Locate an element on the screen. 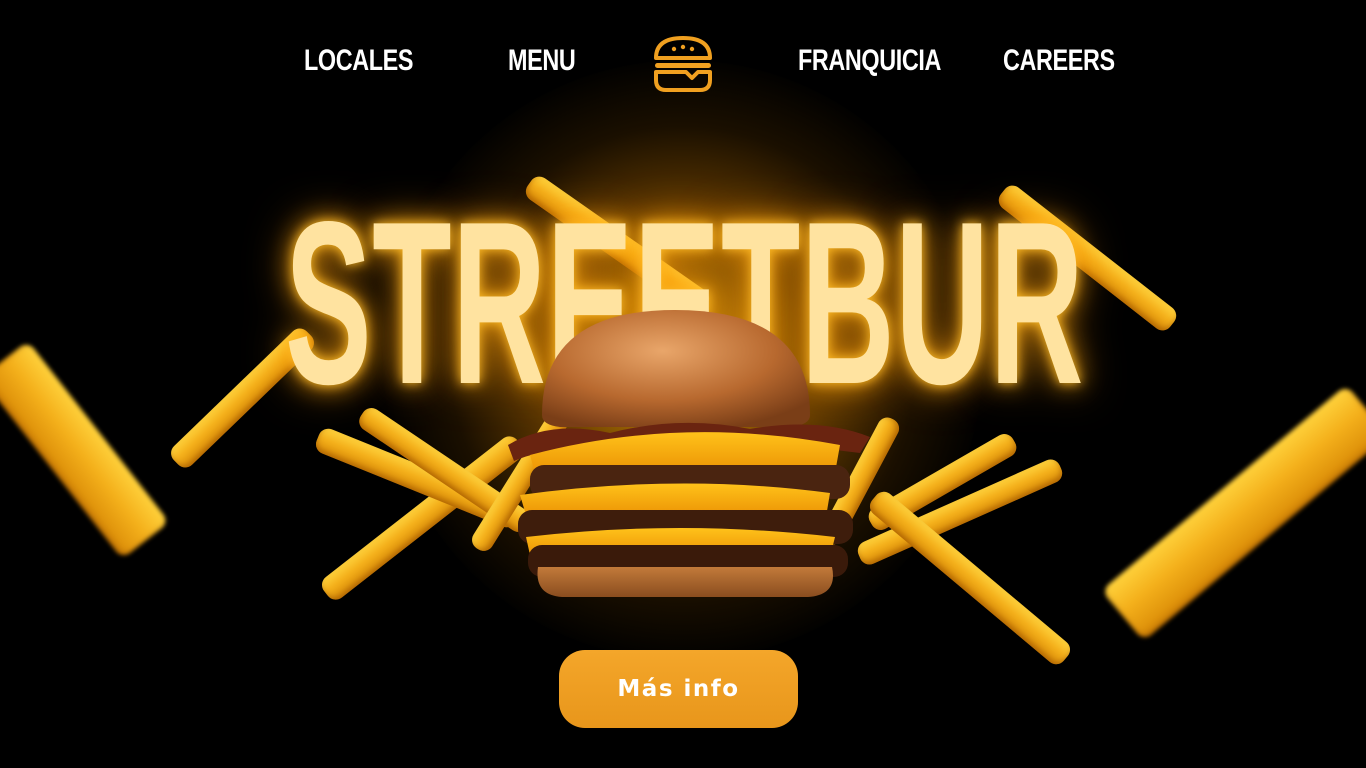 The width and height of the screenshot is (1366, 768). fries-image-right is located at coordinates (1233, 513).